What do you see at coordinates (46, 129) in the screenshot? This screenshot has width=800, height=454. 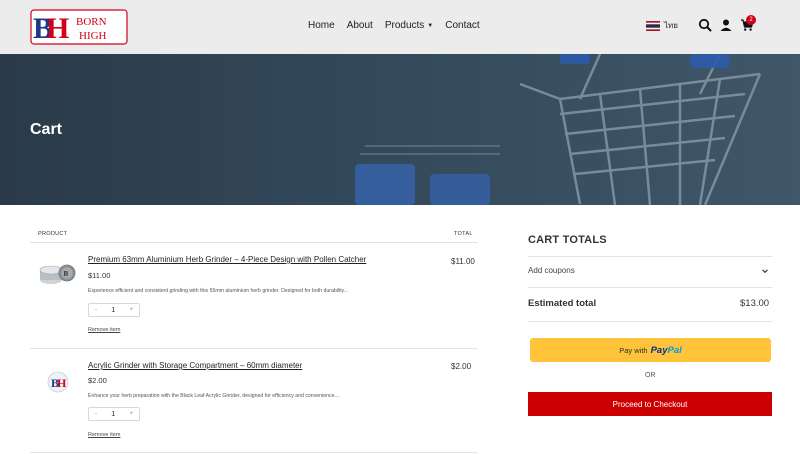 I see `page-title: Cart` at bounding box center [46, 129].